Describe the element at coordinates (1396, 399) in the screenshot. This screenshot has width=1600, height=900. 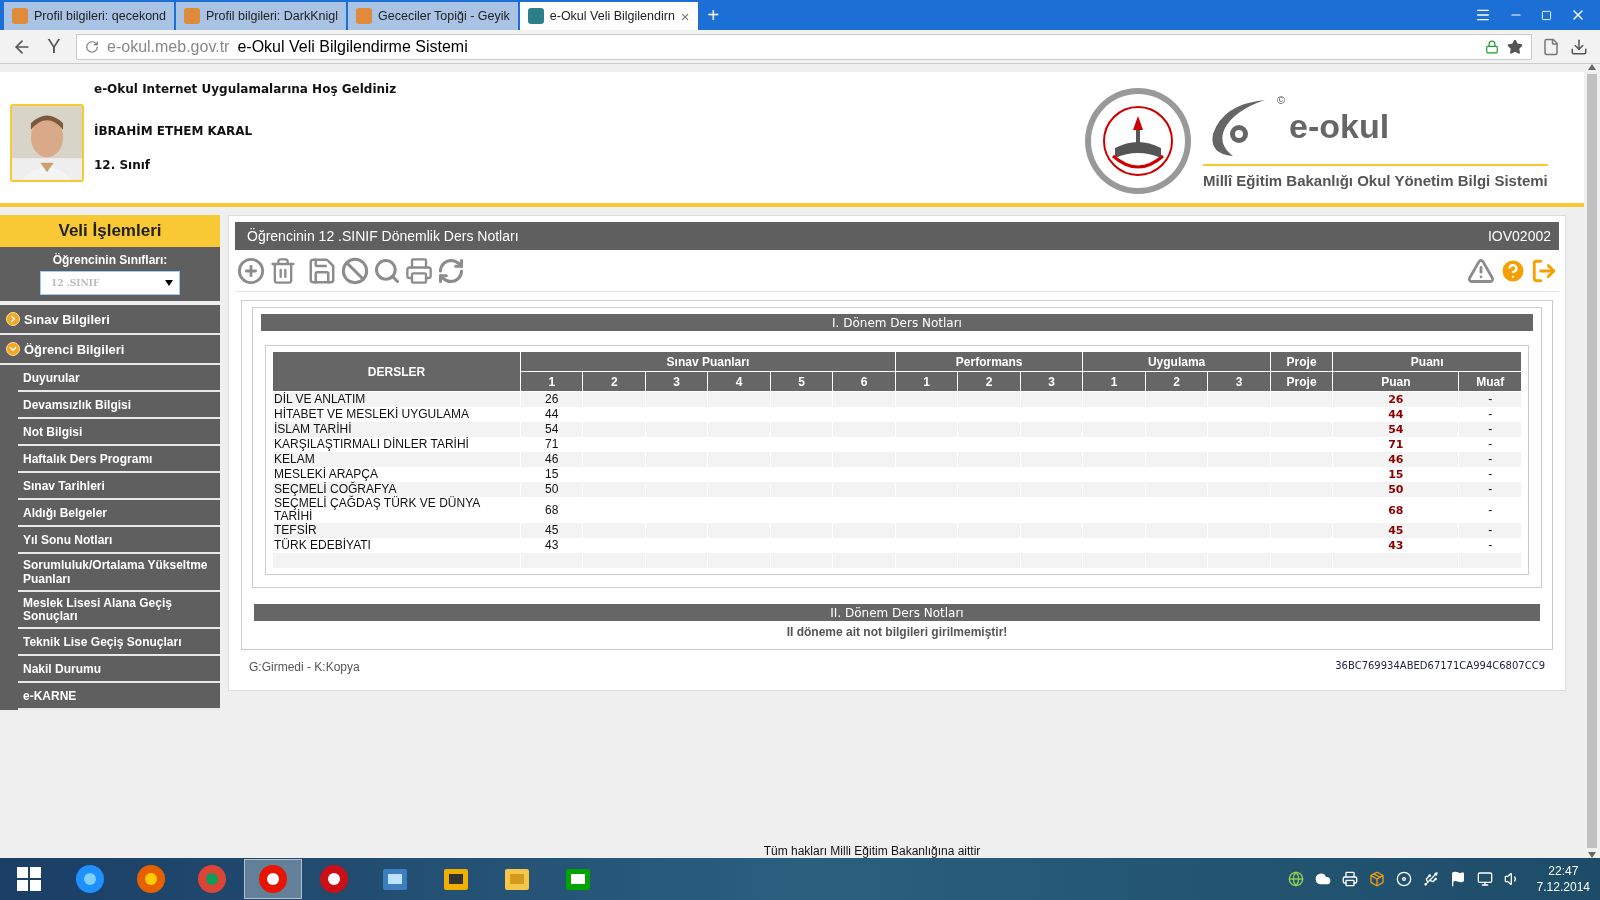
I see `score-cell: 26` at that location.